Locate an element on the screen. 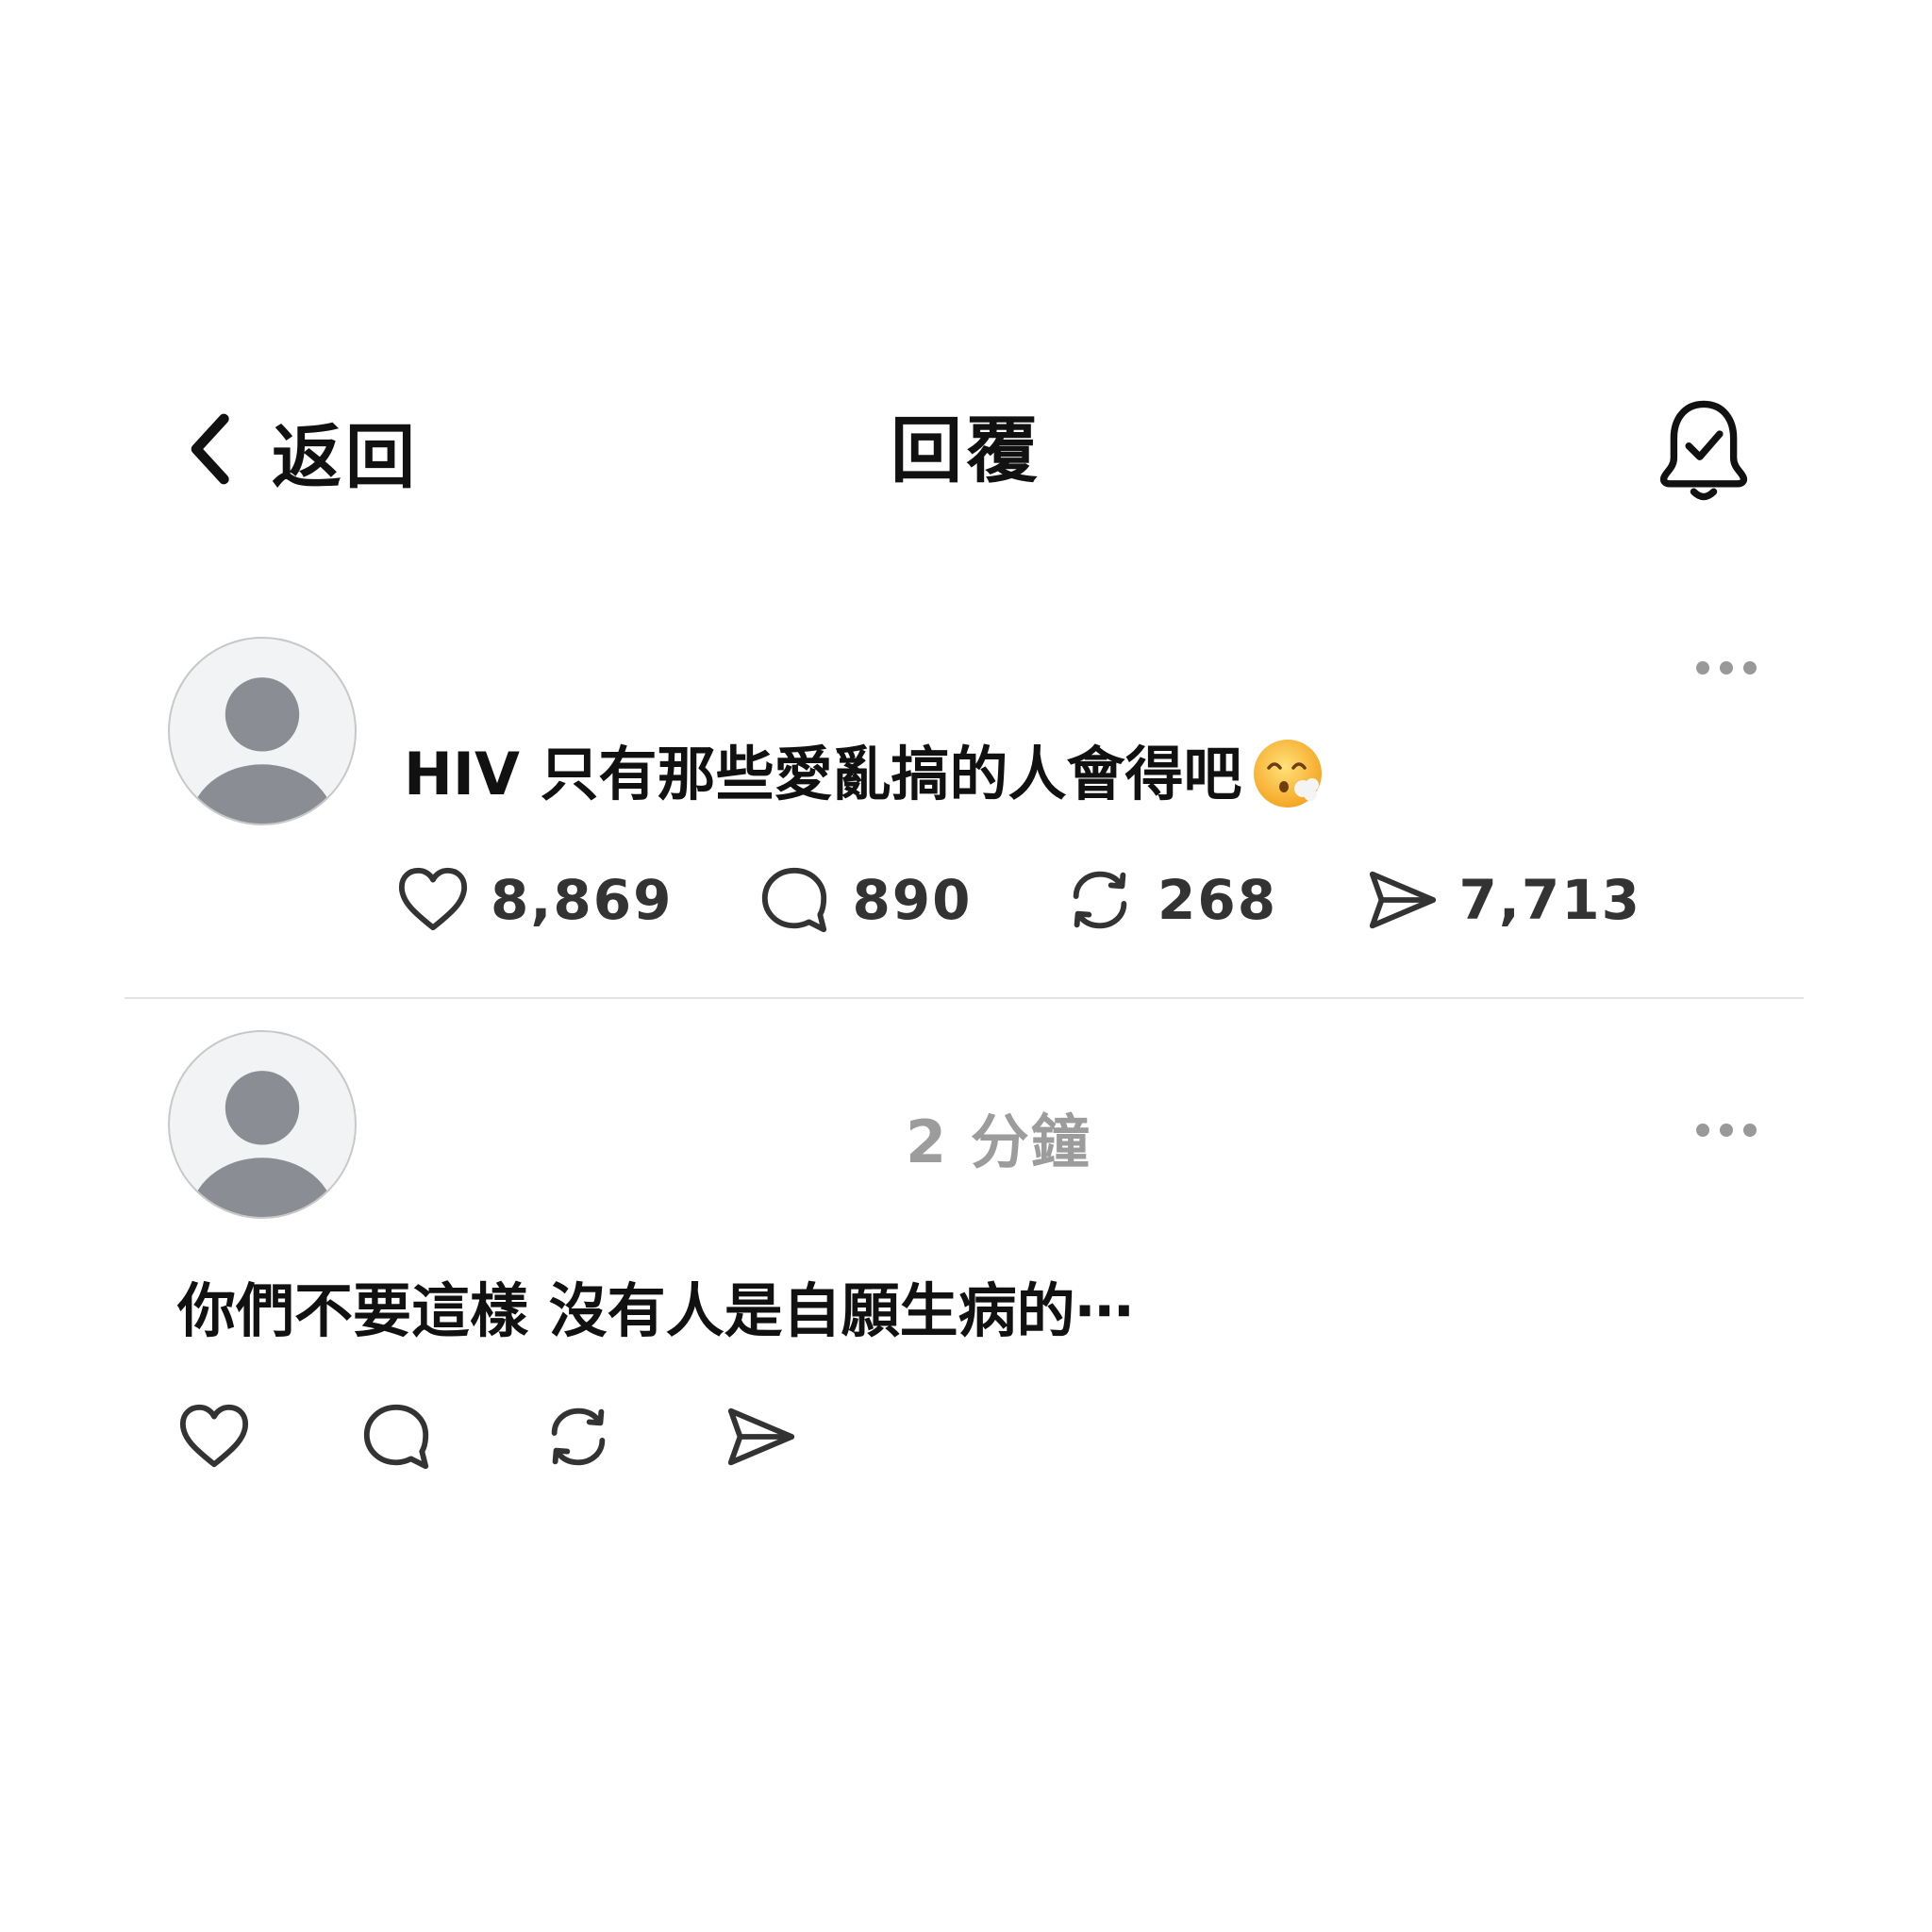 The image size is (1932, 1932). like-button is located at coordinates (268, 1437).